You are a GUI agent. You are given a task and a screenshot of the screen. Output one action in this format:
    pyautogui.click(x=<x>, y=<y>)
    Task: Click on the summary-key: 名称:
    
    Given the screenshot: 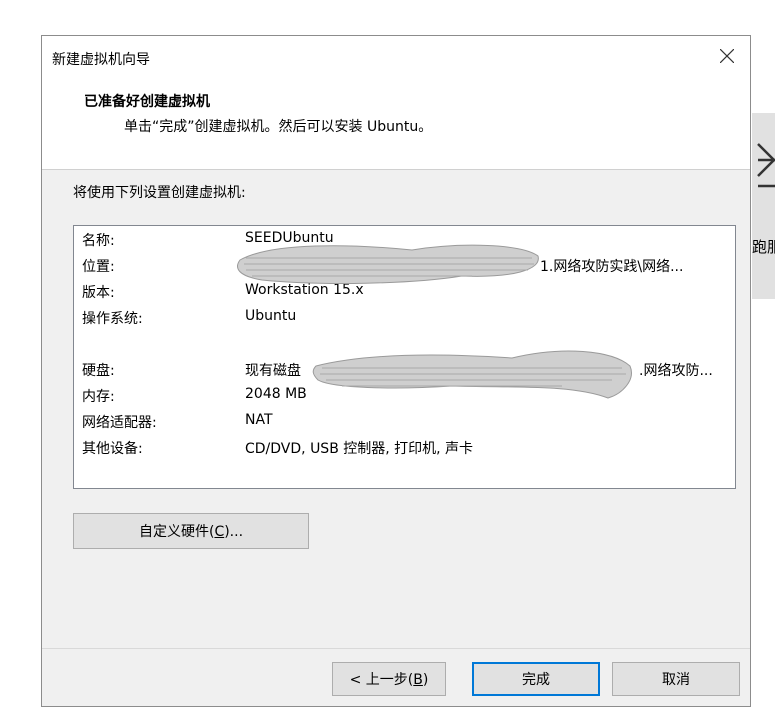 What is the action you would take?
    pyautogui.click(x=98, y=241)
    